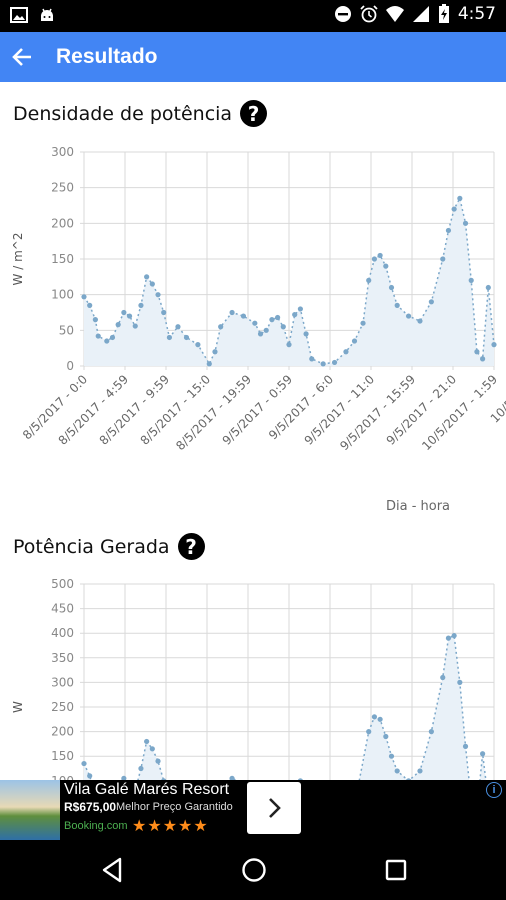  I want to click on ad-price: R$675,00, so click(90, 807).